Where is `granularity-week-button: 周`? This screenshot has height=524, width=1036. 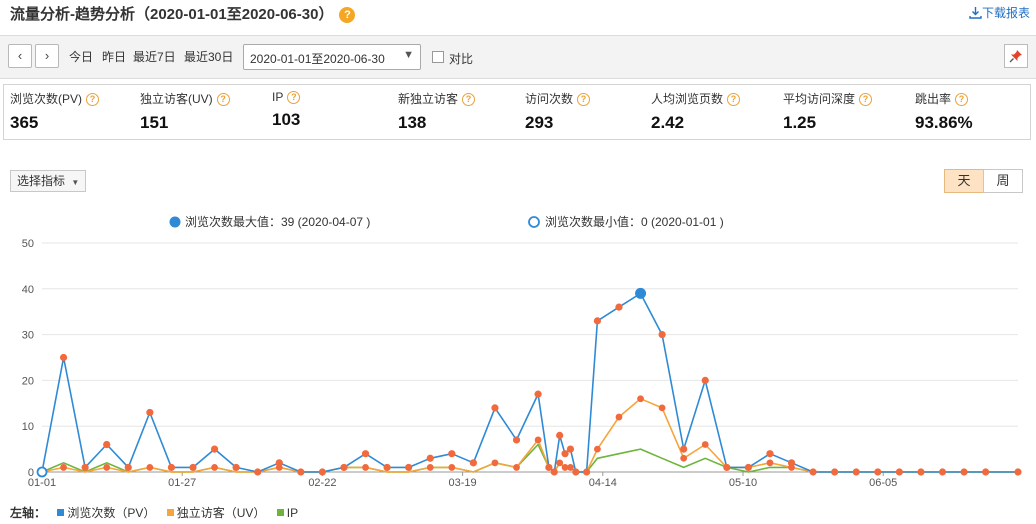
granularity-week-button: 周 is located at coordinates (1003, 181).